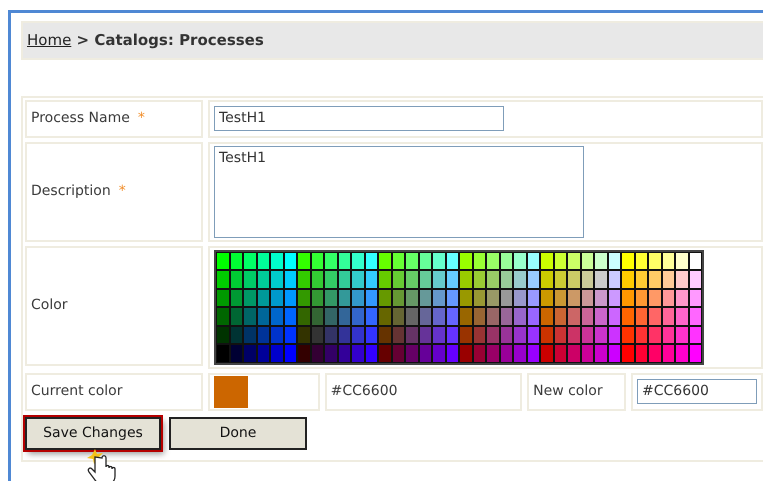 This screenshot has height=481, width=763. Describe the element at coordinates (238, 433) in the screenshot. I see `done-button: Done` at that location.